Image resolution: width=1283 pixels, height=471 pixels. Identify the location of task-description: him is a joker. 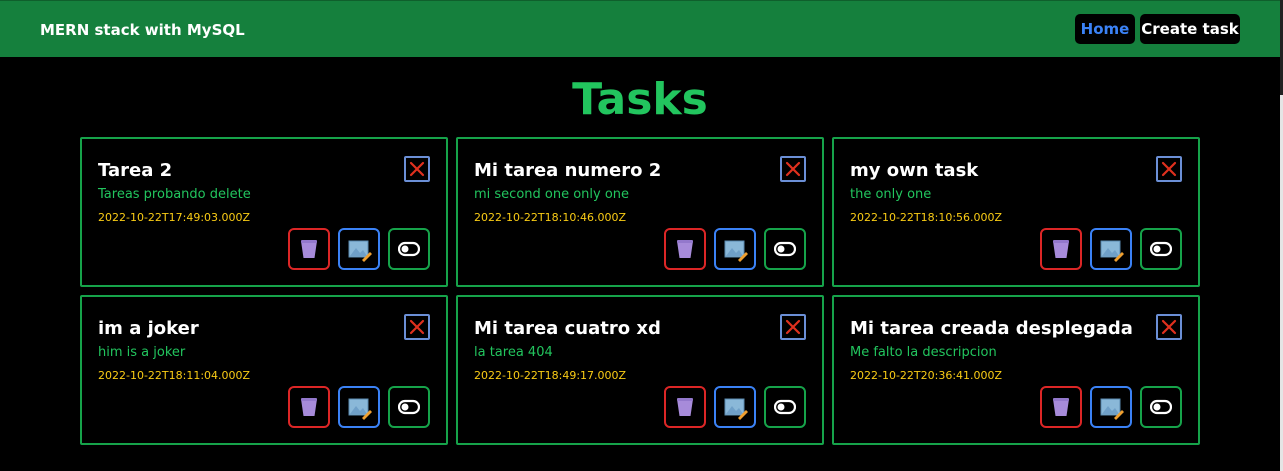
(142, 352).